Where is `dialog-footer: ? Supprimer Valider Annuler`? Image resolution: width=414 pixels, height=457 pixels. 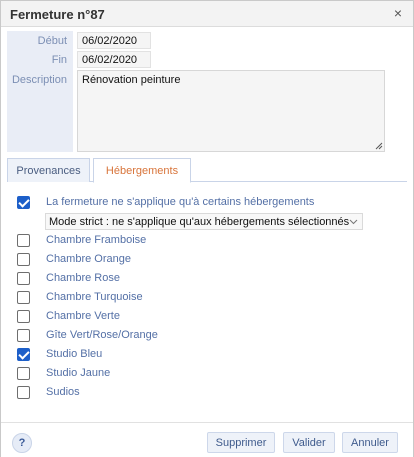
dialog-footer: ? Supprimer Valider Annuler is located at coordinates (207, 439).